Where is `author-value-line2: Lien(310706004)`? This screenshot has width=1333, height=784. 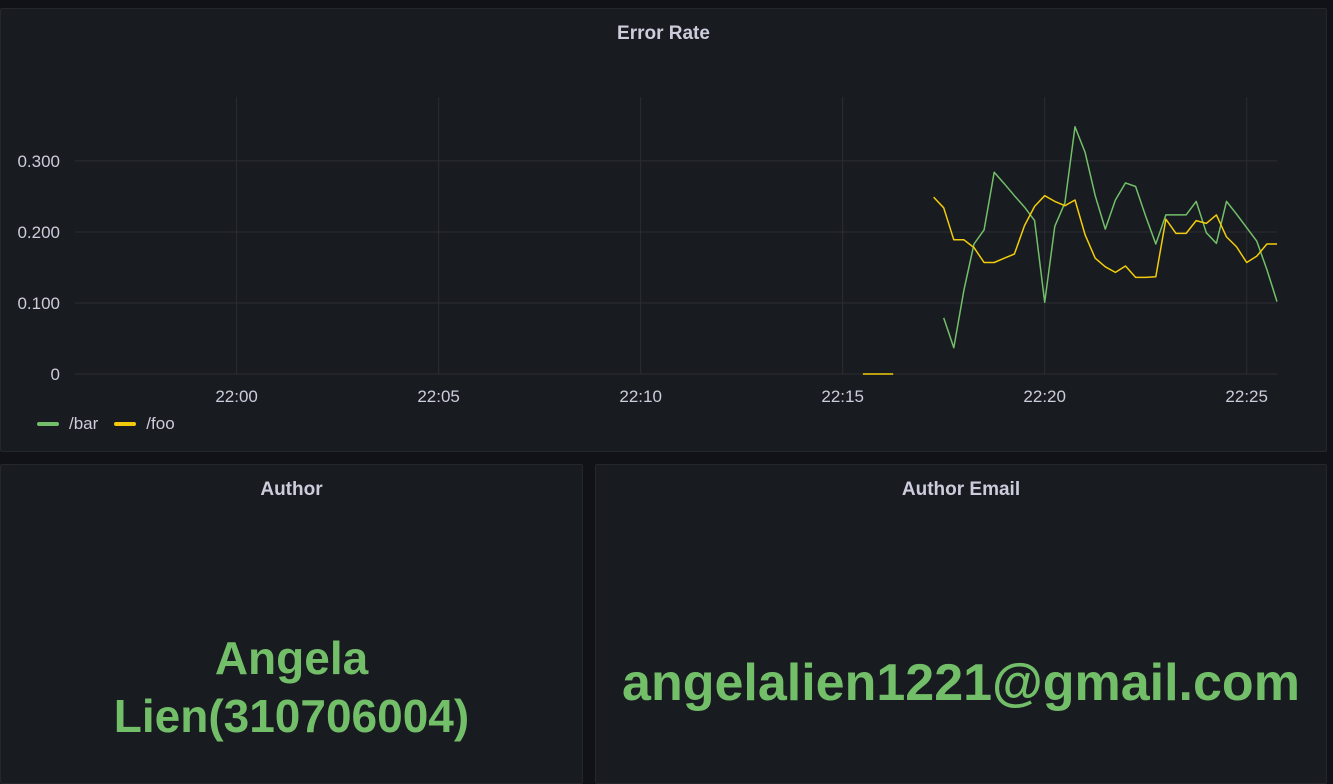 author-value-line2: Lien(310706004) is located at coordinates (291, 716).